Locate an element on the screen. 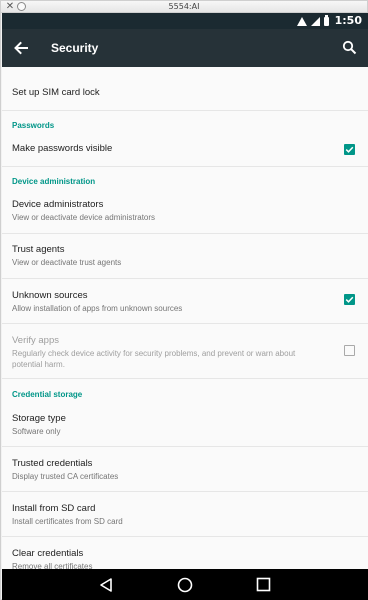  arrow-left-icon is located at coordinates (21, 48).